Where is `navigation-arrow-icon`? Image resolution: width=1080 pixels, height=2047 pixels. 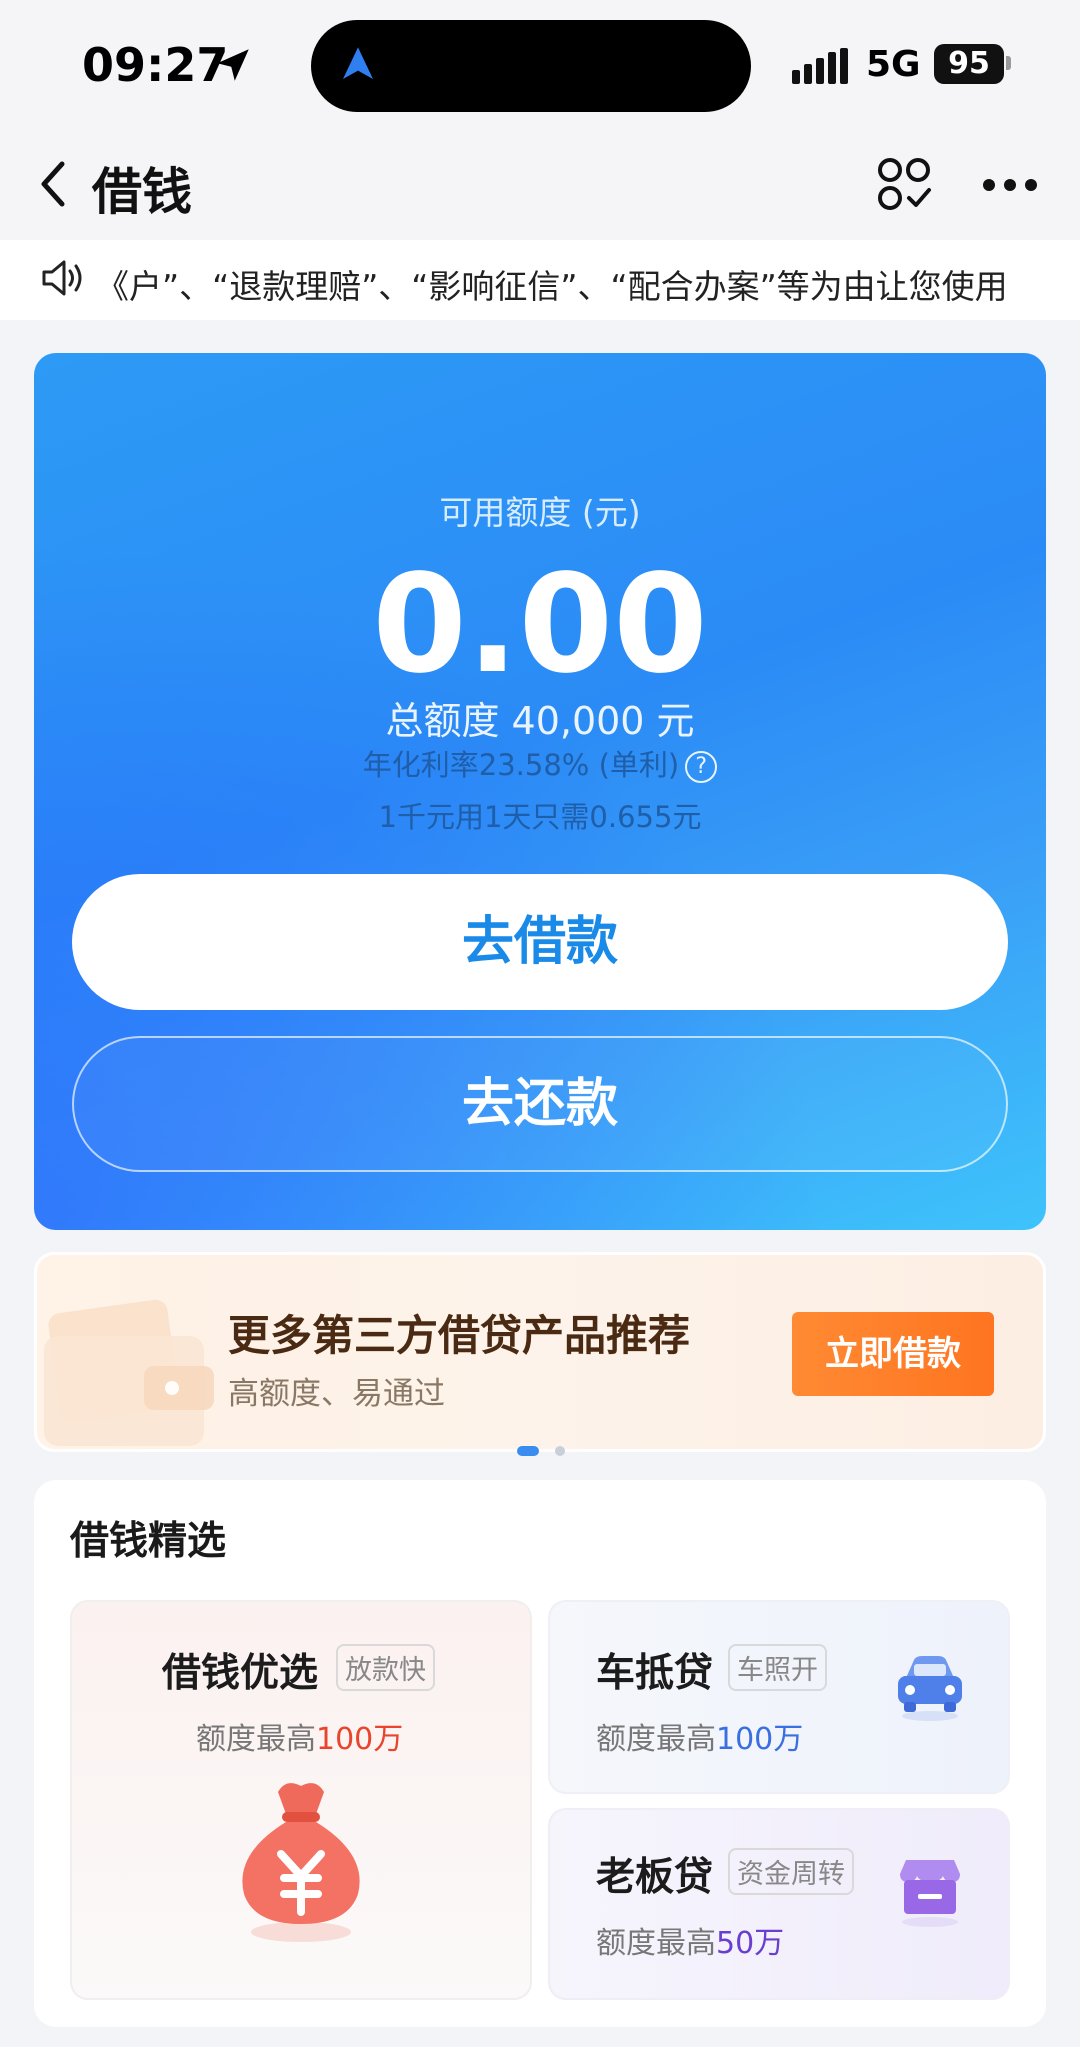
navigation-arrow-icon is located at coordinates (358, 63).